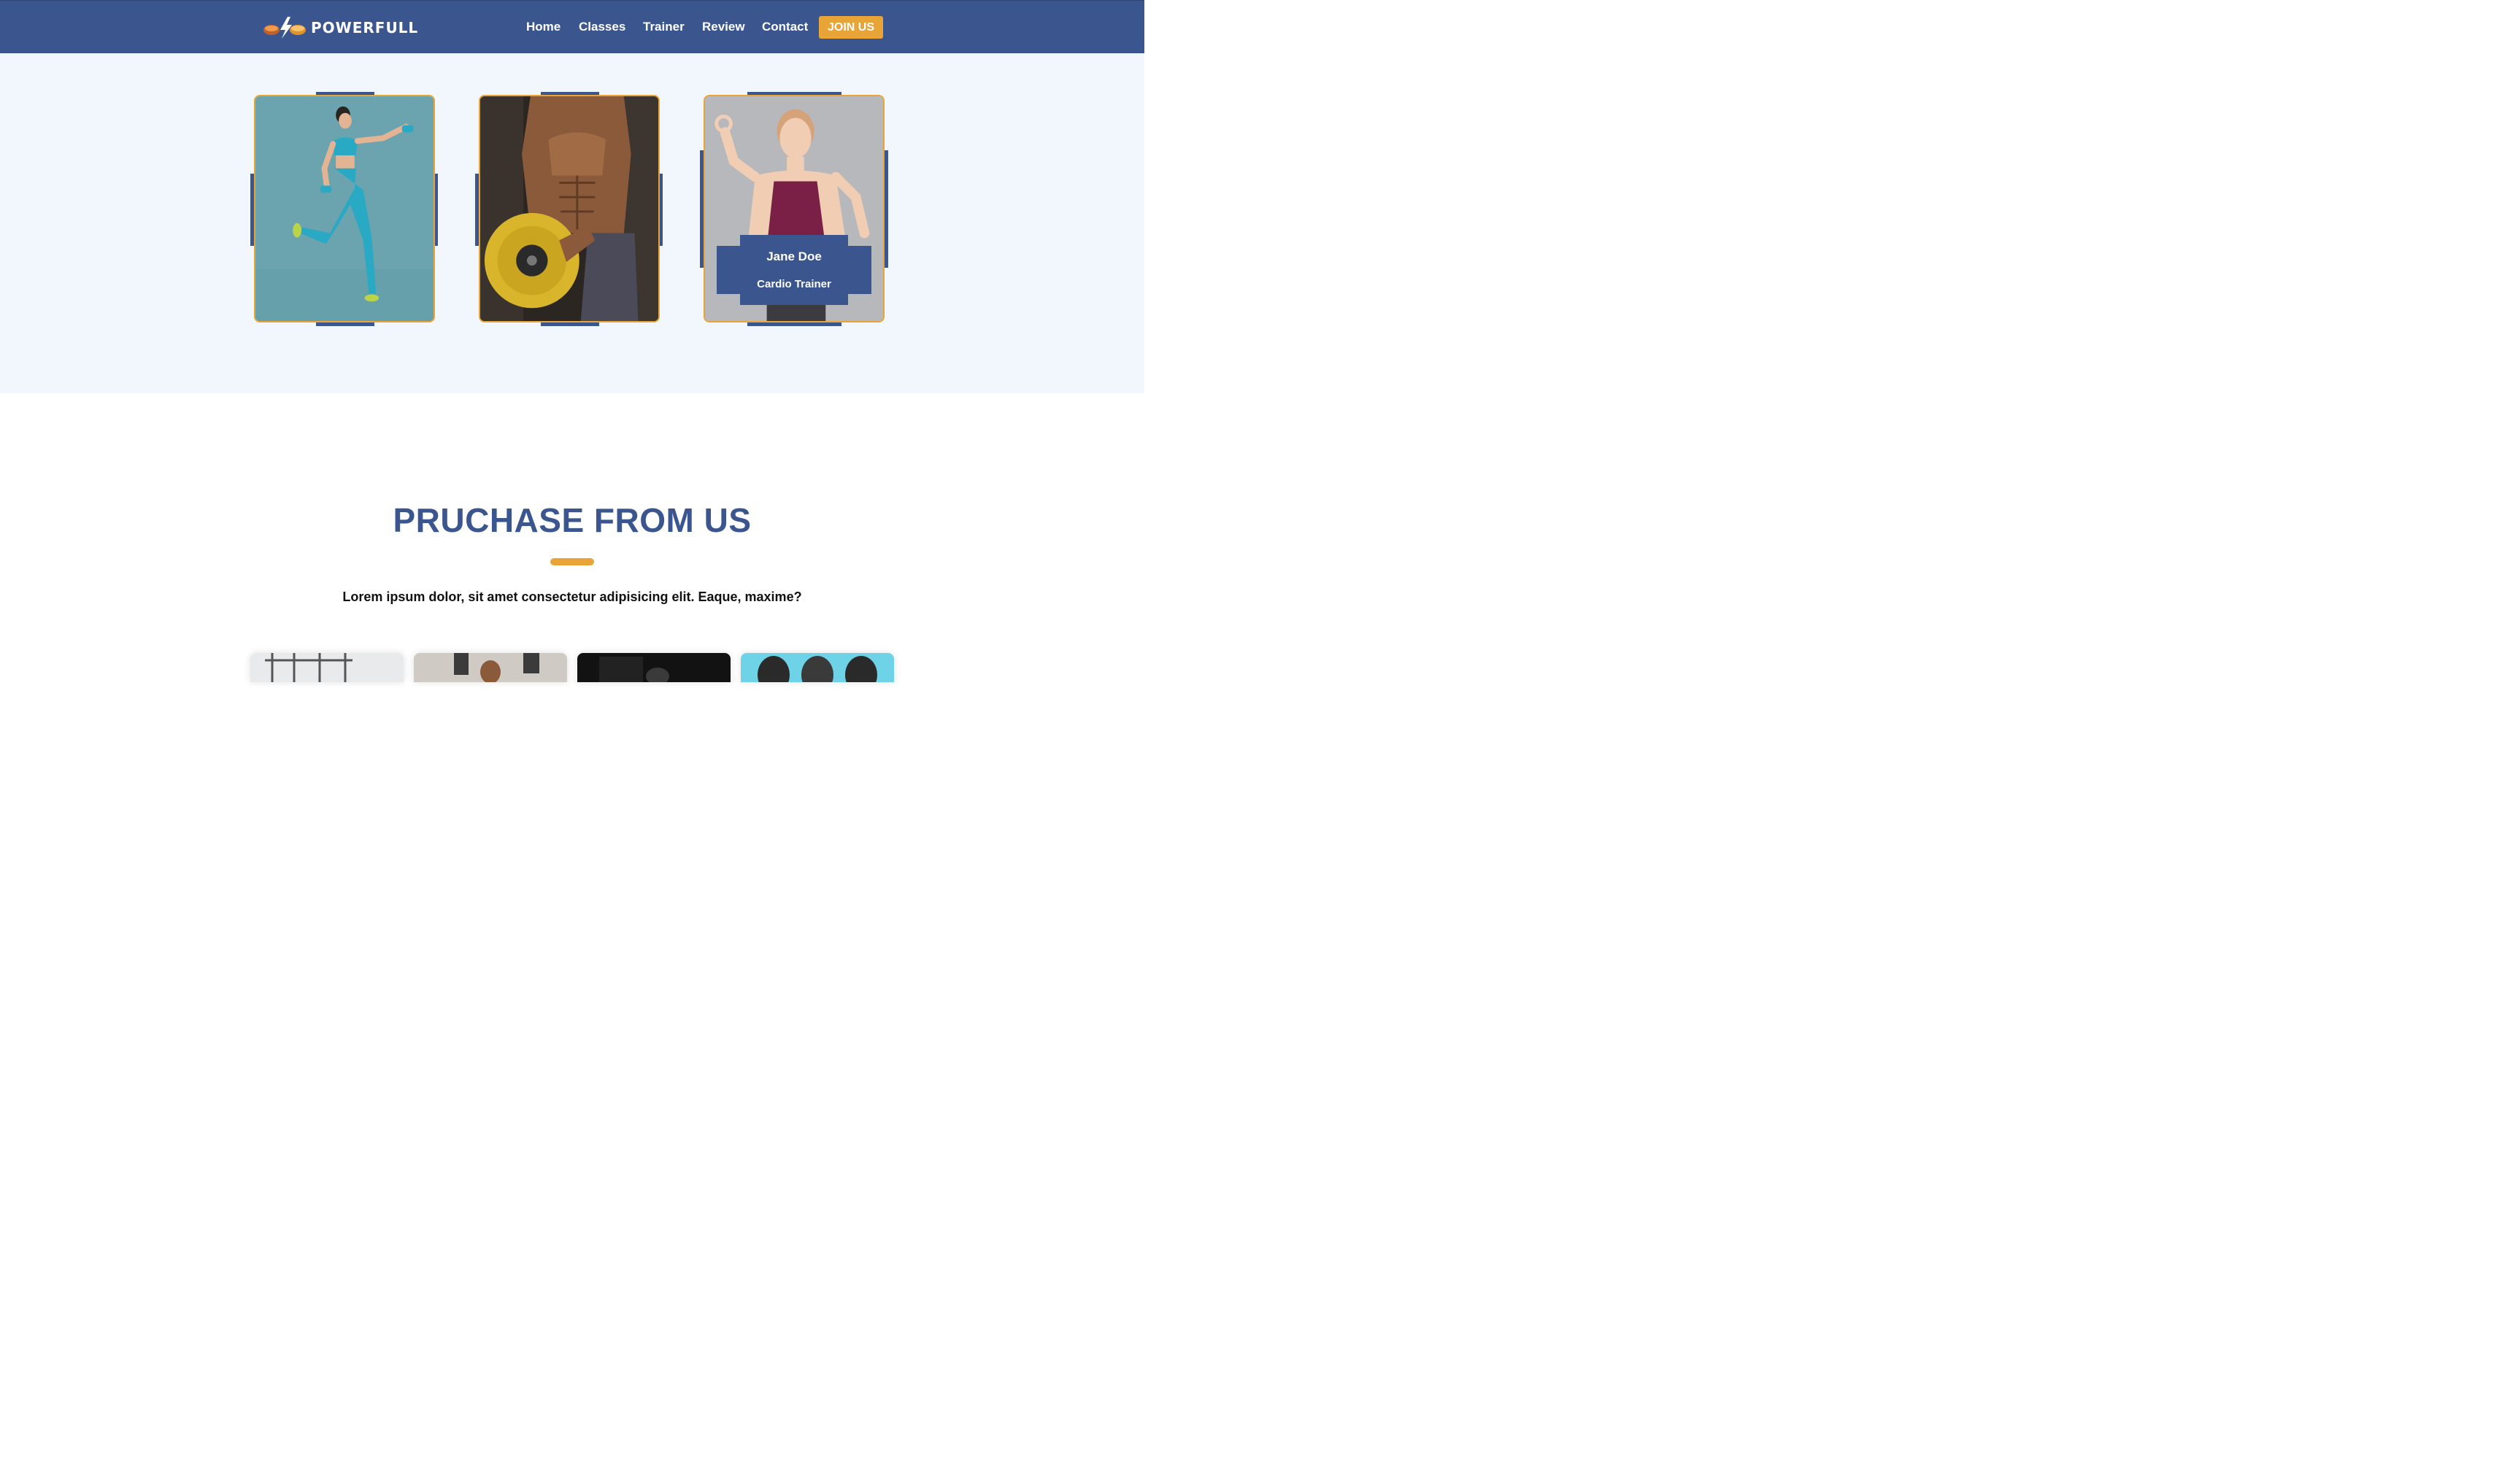  I want to click on gym-rack-image, so click(327, 667).